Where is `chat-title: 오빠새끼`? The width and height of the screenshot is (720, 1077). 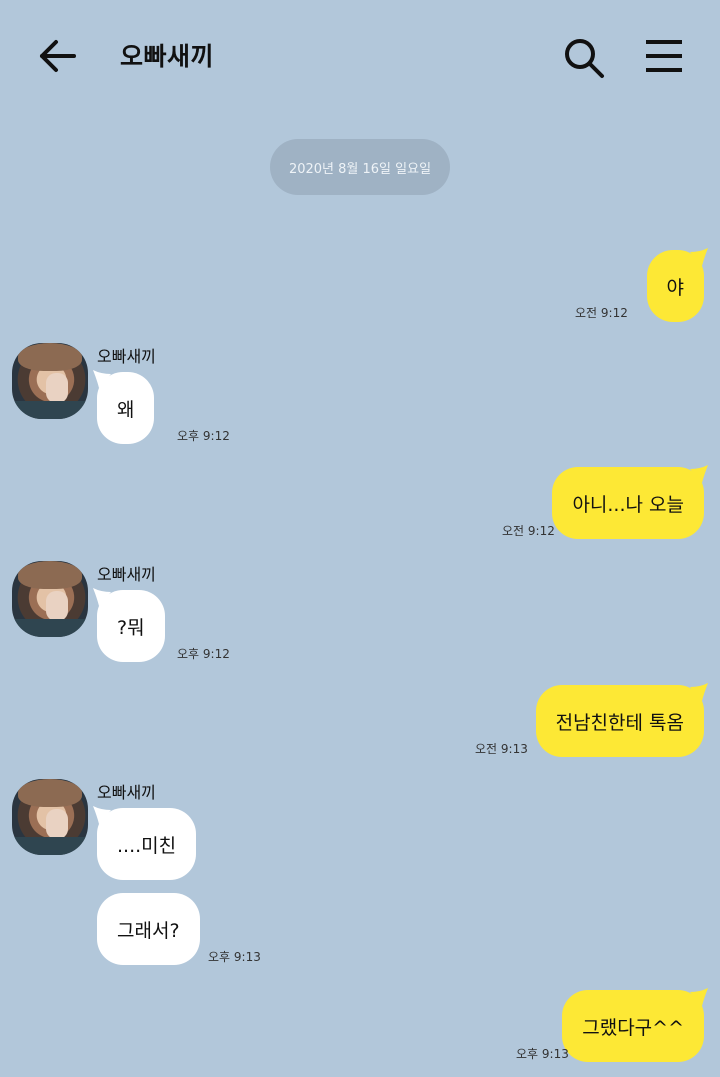 chat-title: 오빠새끼 is located at coordinates (167, 56).